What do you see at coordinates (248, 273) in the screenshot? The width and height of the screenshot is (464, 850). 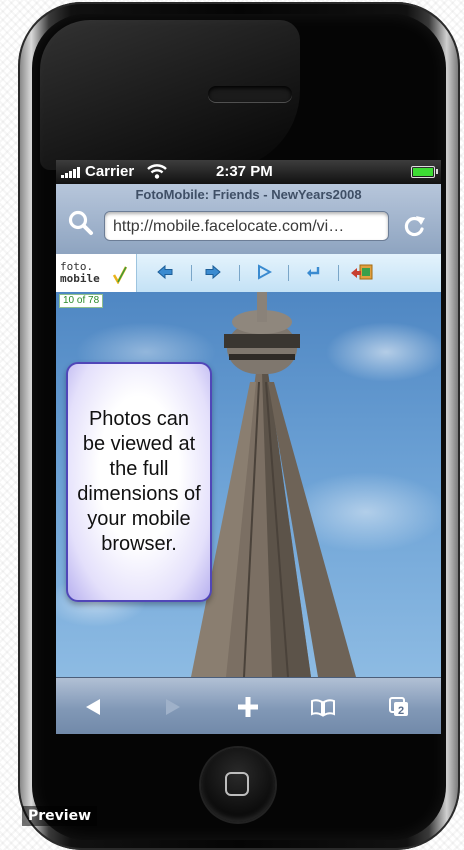 I see `fotomobile-toolbar: foto. mobile` at bounding box center [248, 273].